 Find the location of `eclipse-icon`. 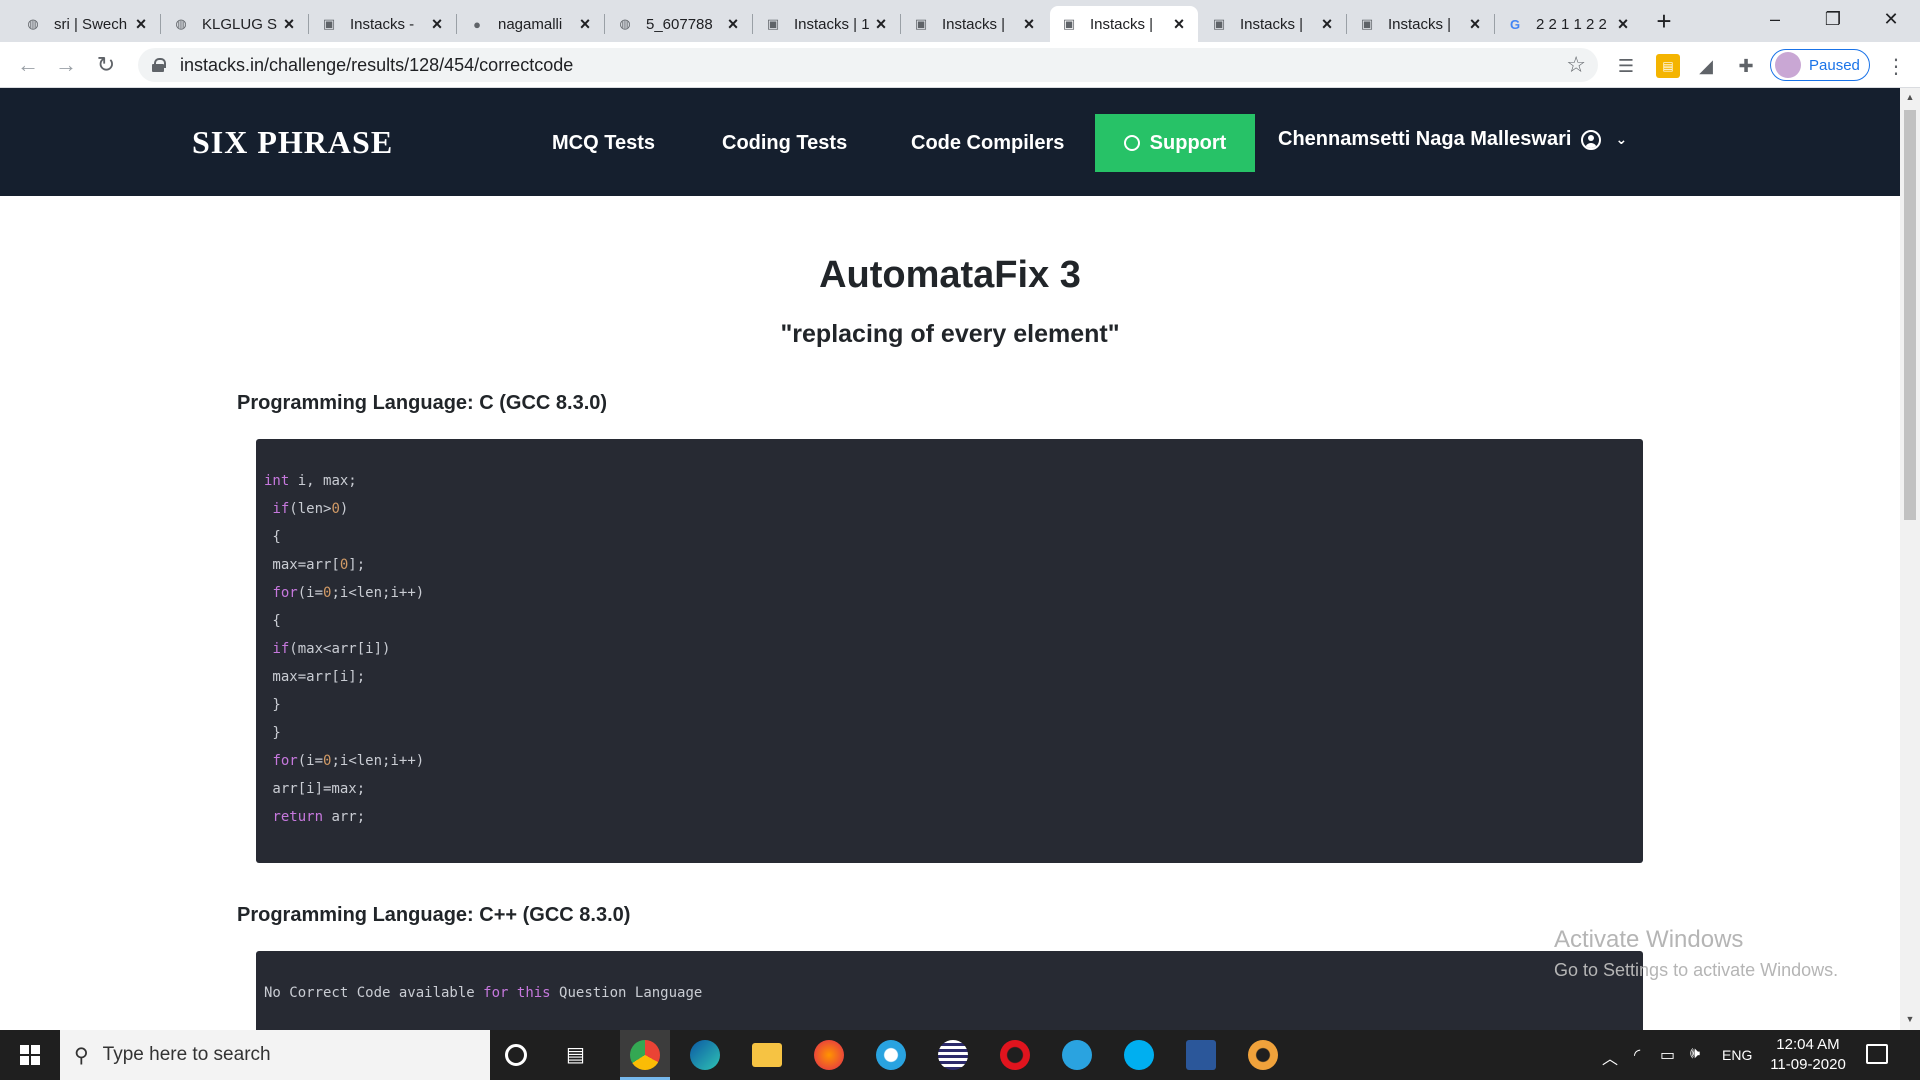

eclipse-icon is located at coordinates (953, 1055).